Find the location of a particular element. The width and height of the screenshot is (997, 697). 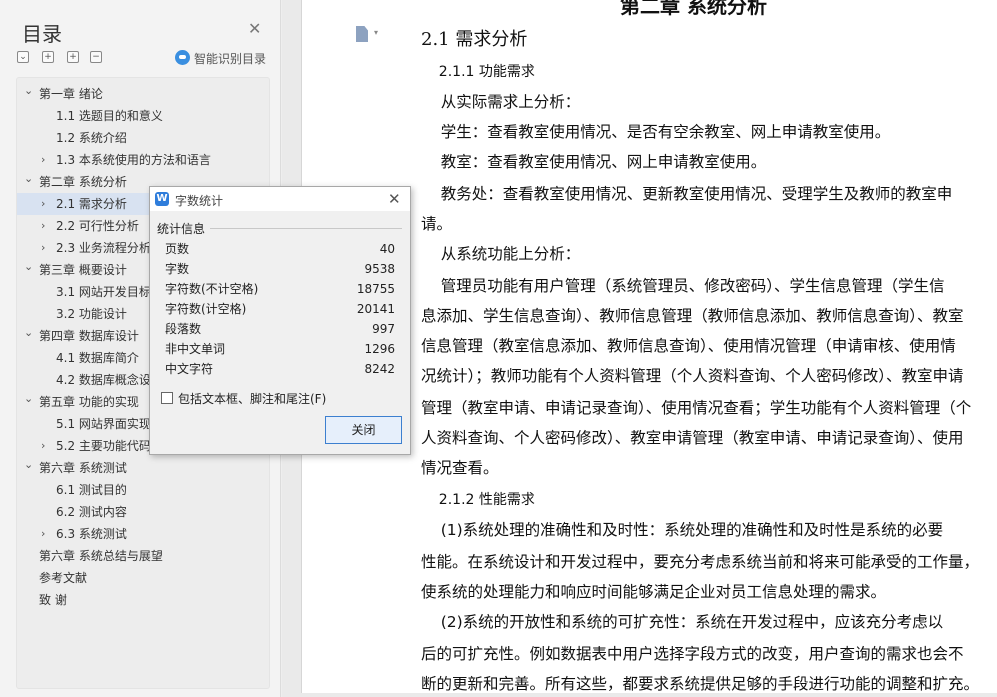

toc-item-label: 1.1 选题目的和意义 is located at coordinates (109, 116).